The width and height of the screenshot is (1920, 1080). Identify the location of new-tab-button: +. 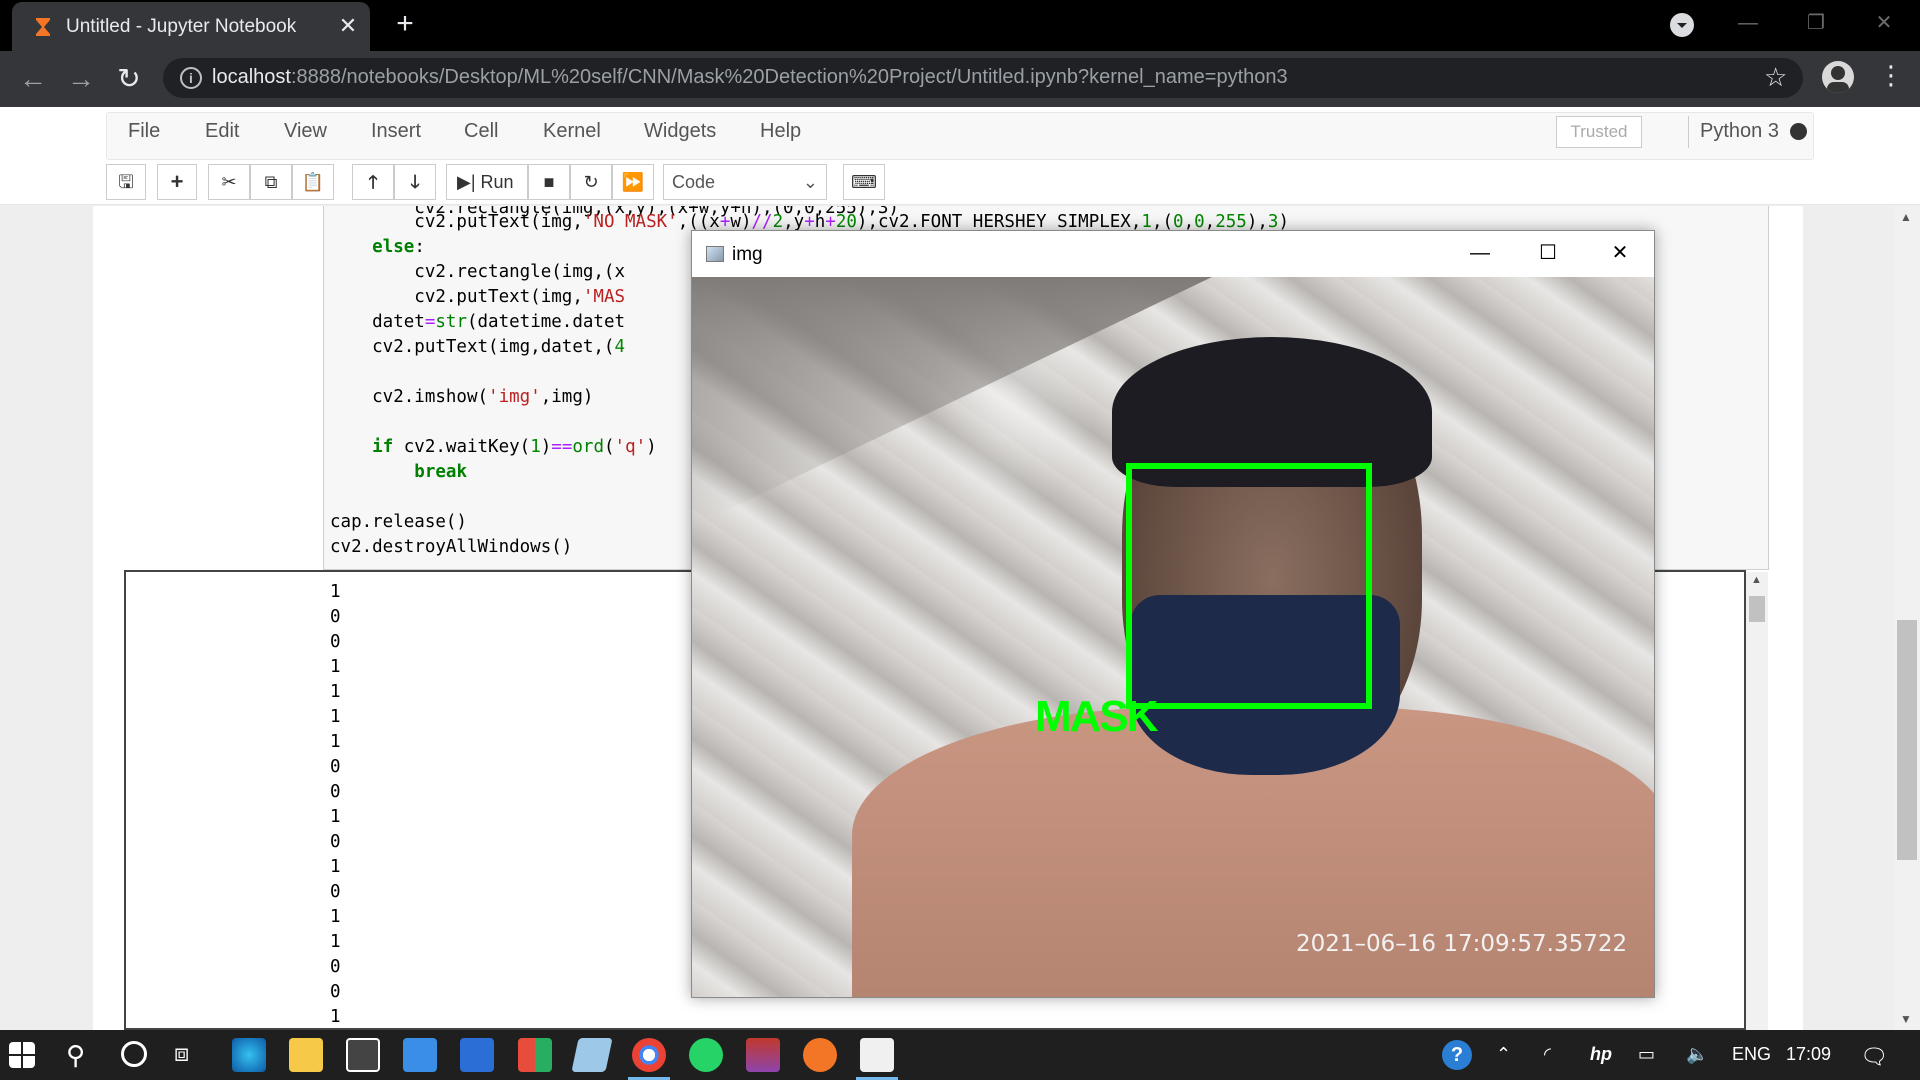
(405, 24).